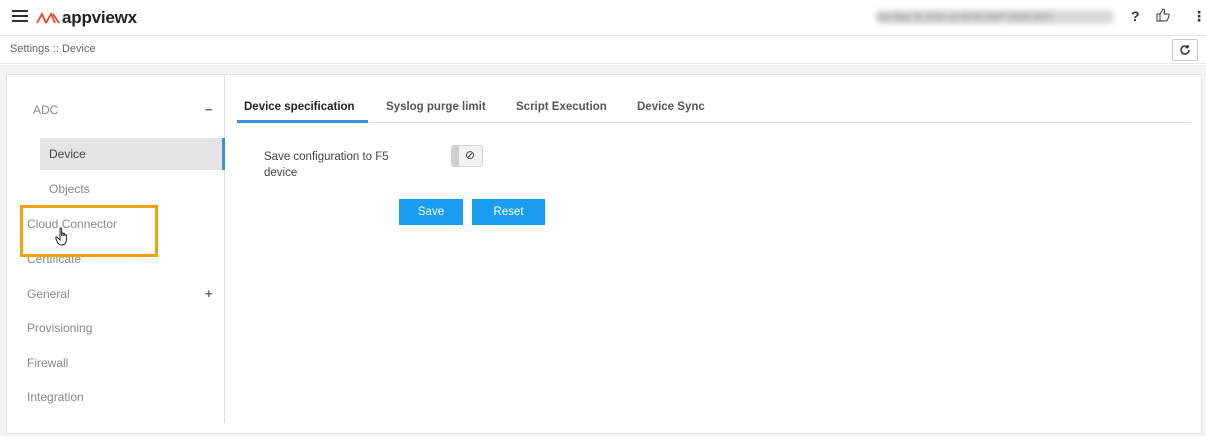 This screenshot has width=1206, height=436. I want to click on sidebar-item-label: ADC, so click(46, 110).